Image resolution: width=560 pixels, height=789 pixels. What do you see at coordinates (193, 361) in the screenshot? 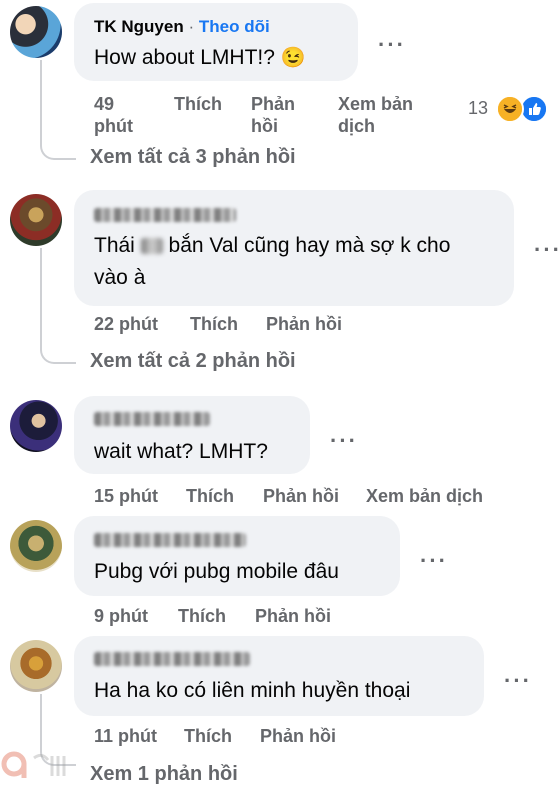
I see `view-replies-link: Xem tất cả 2 phản hồi` at bounding box center [193, 361].